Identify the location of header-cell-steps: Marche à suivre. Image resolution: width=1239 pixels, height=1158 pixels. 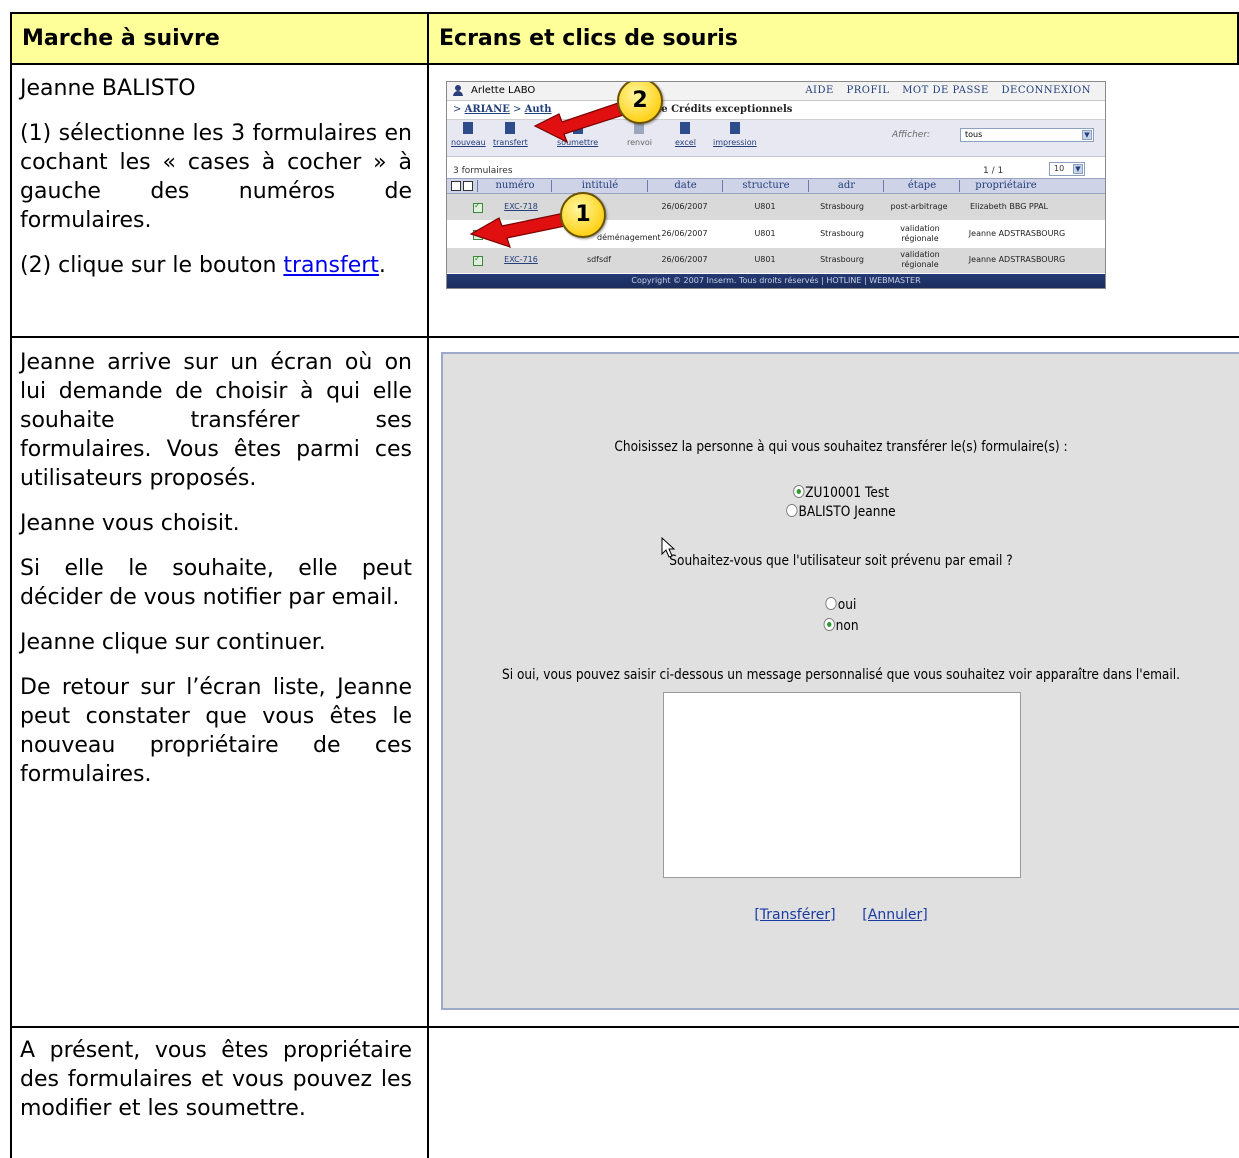
(219, 38).